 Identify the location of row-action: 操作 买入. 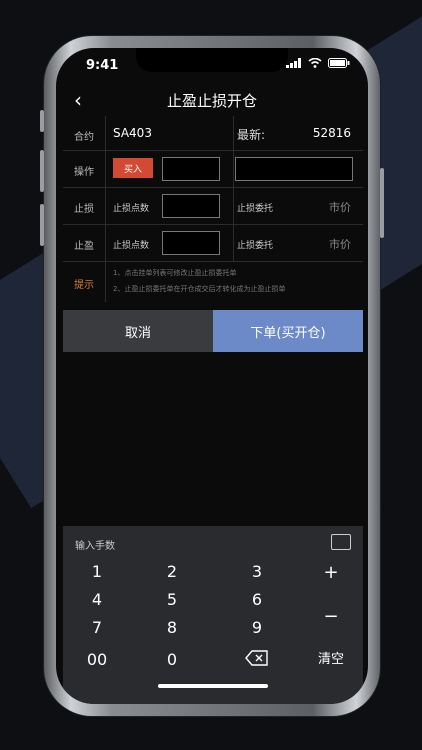
(213, 169).